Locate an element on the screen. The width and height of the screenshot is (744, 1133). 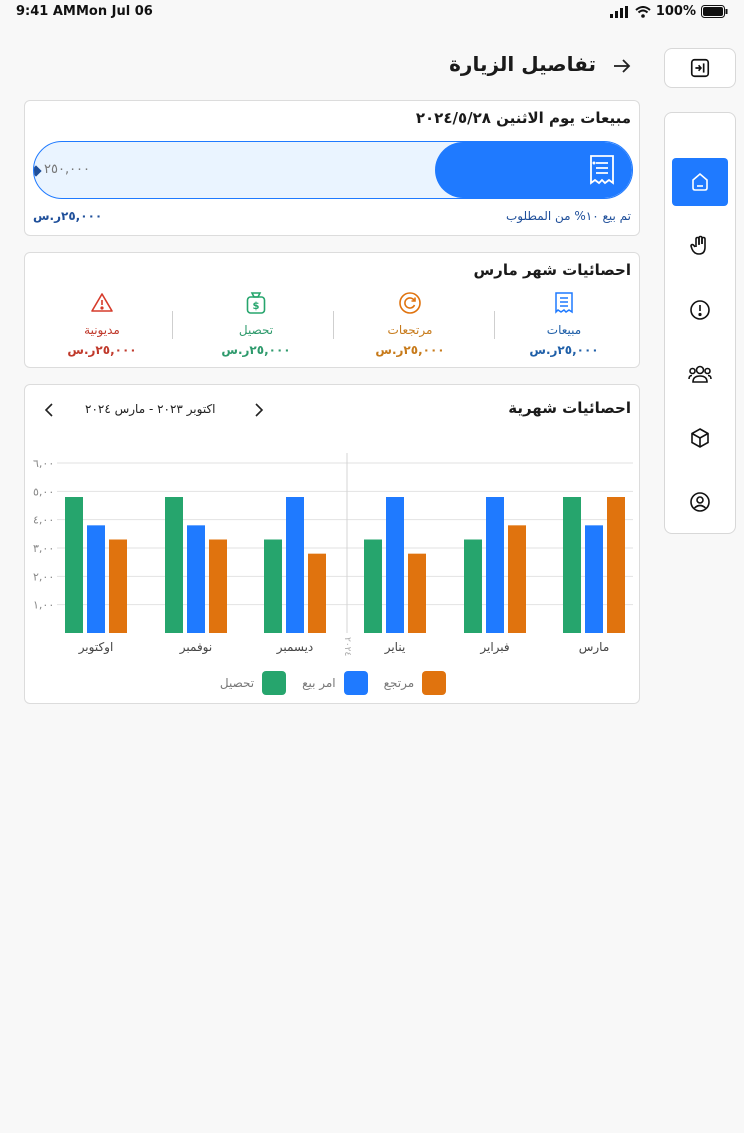
daily-sales-title: مبيعات يوم الاثنين ٢٠٢٤/٥/٢٨ is located at coordinates (523, 118).